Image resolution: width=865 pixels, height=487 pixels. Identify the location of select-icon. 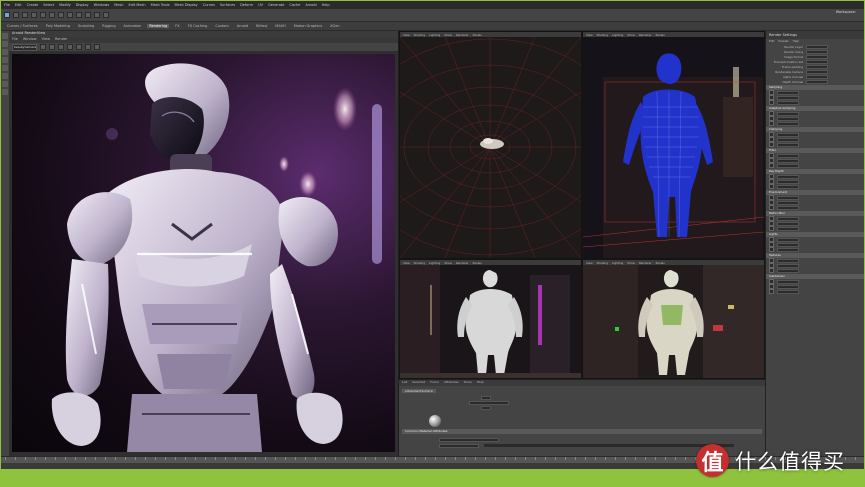
(5, 36).